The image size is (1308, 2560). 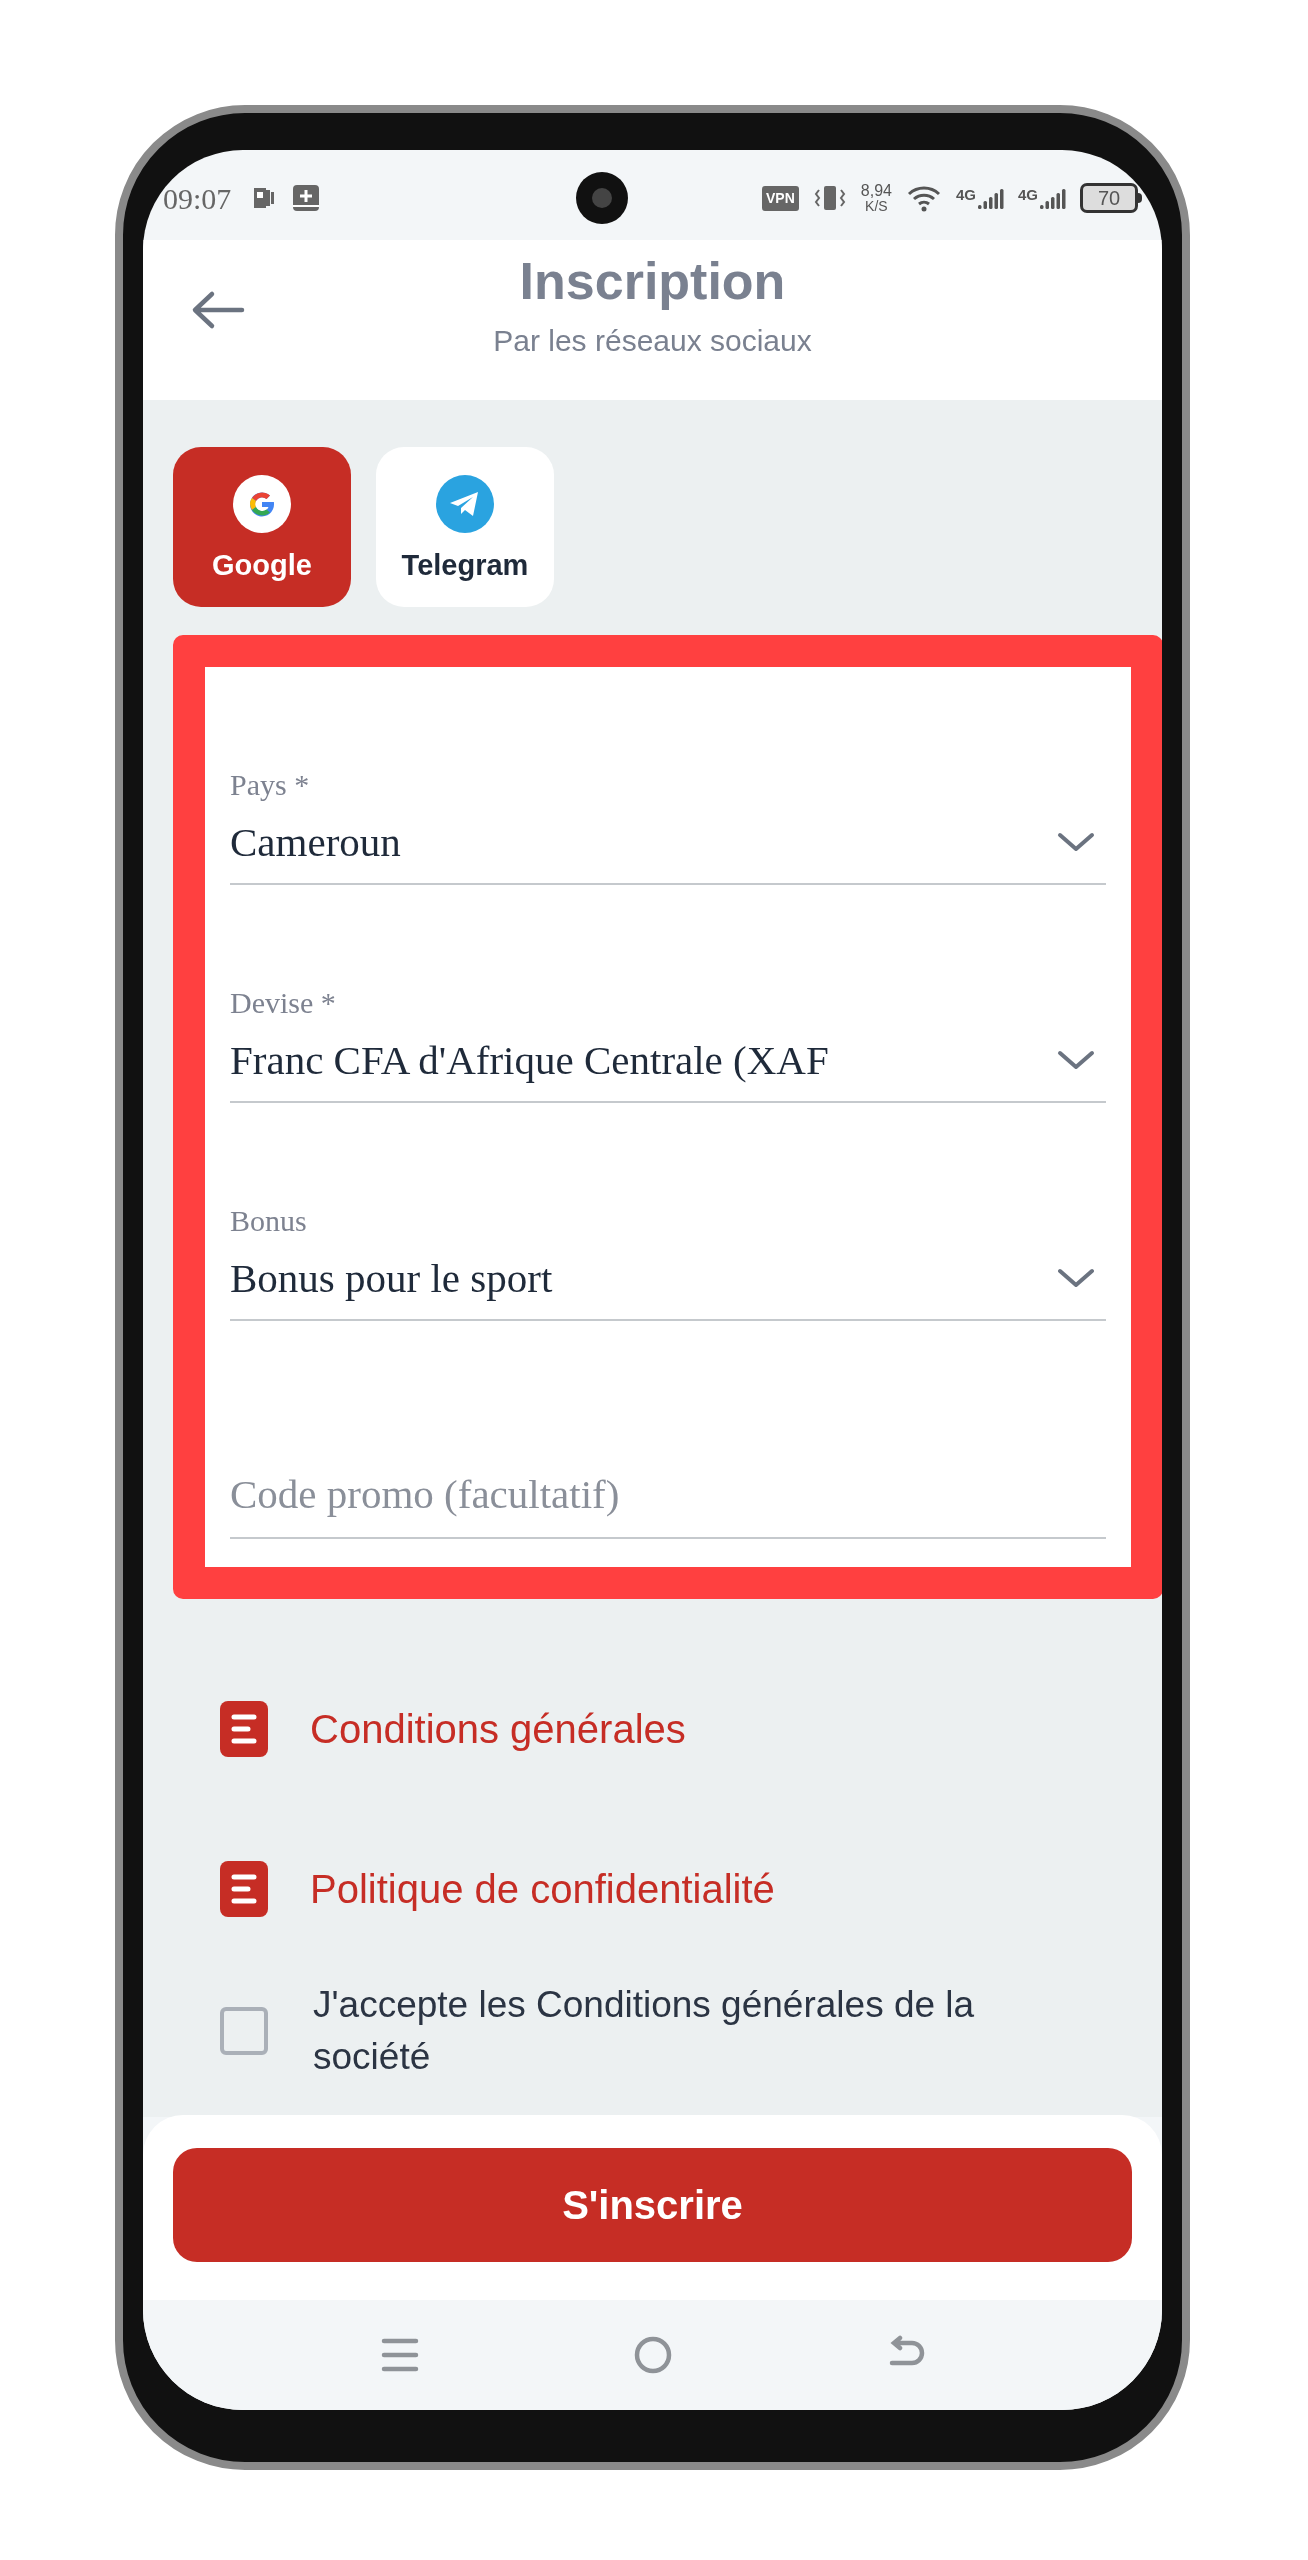 I want to click on promo-code-field: Code promo (facultatif), so click(x=668, y=1501).